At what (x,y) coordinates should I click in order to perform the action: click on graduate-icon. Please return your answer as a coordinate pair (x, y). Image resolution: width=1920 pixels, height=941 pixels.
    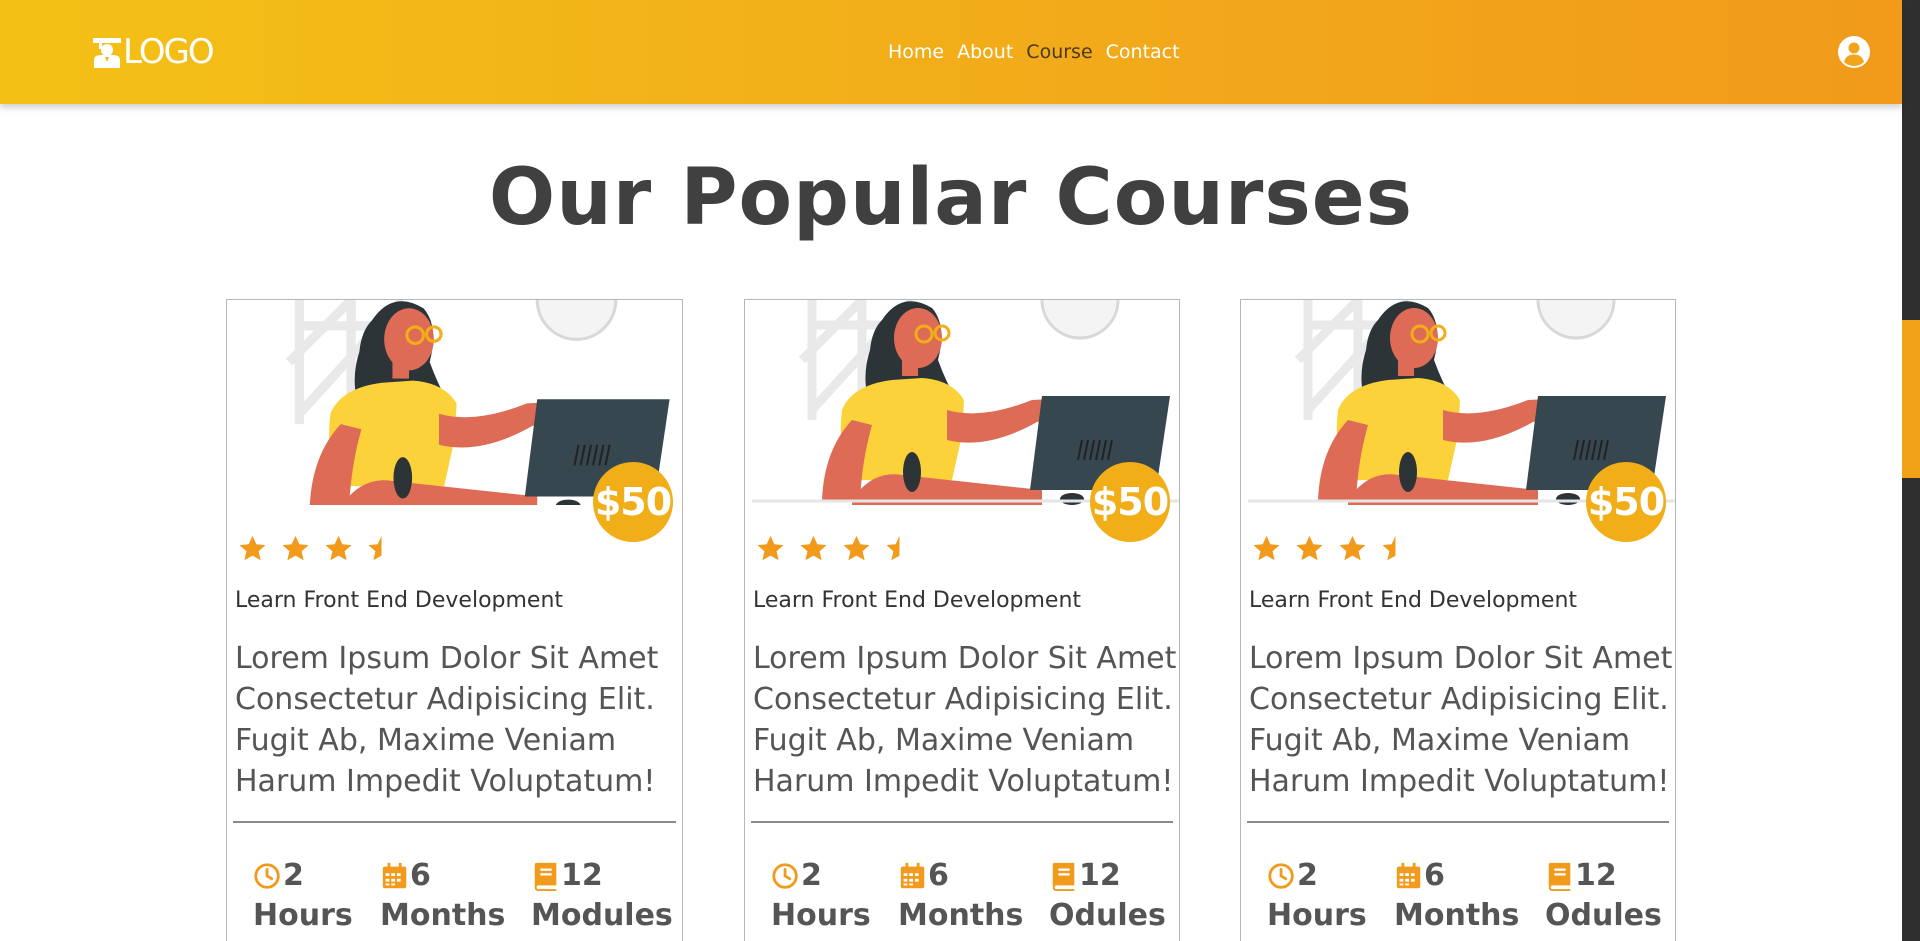
    Looking at the image, I should click on (107, 53).